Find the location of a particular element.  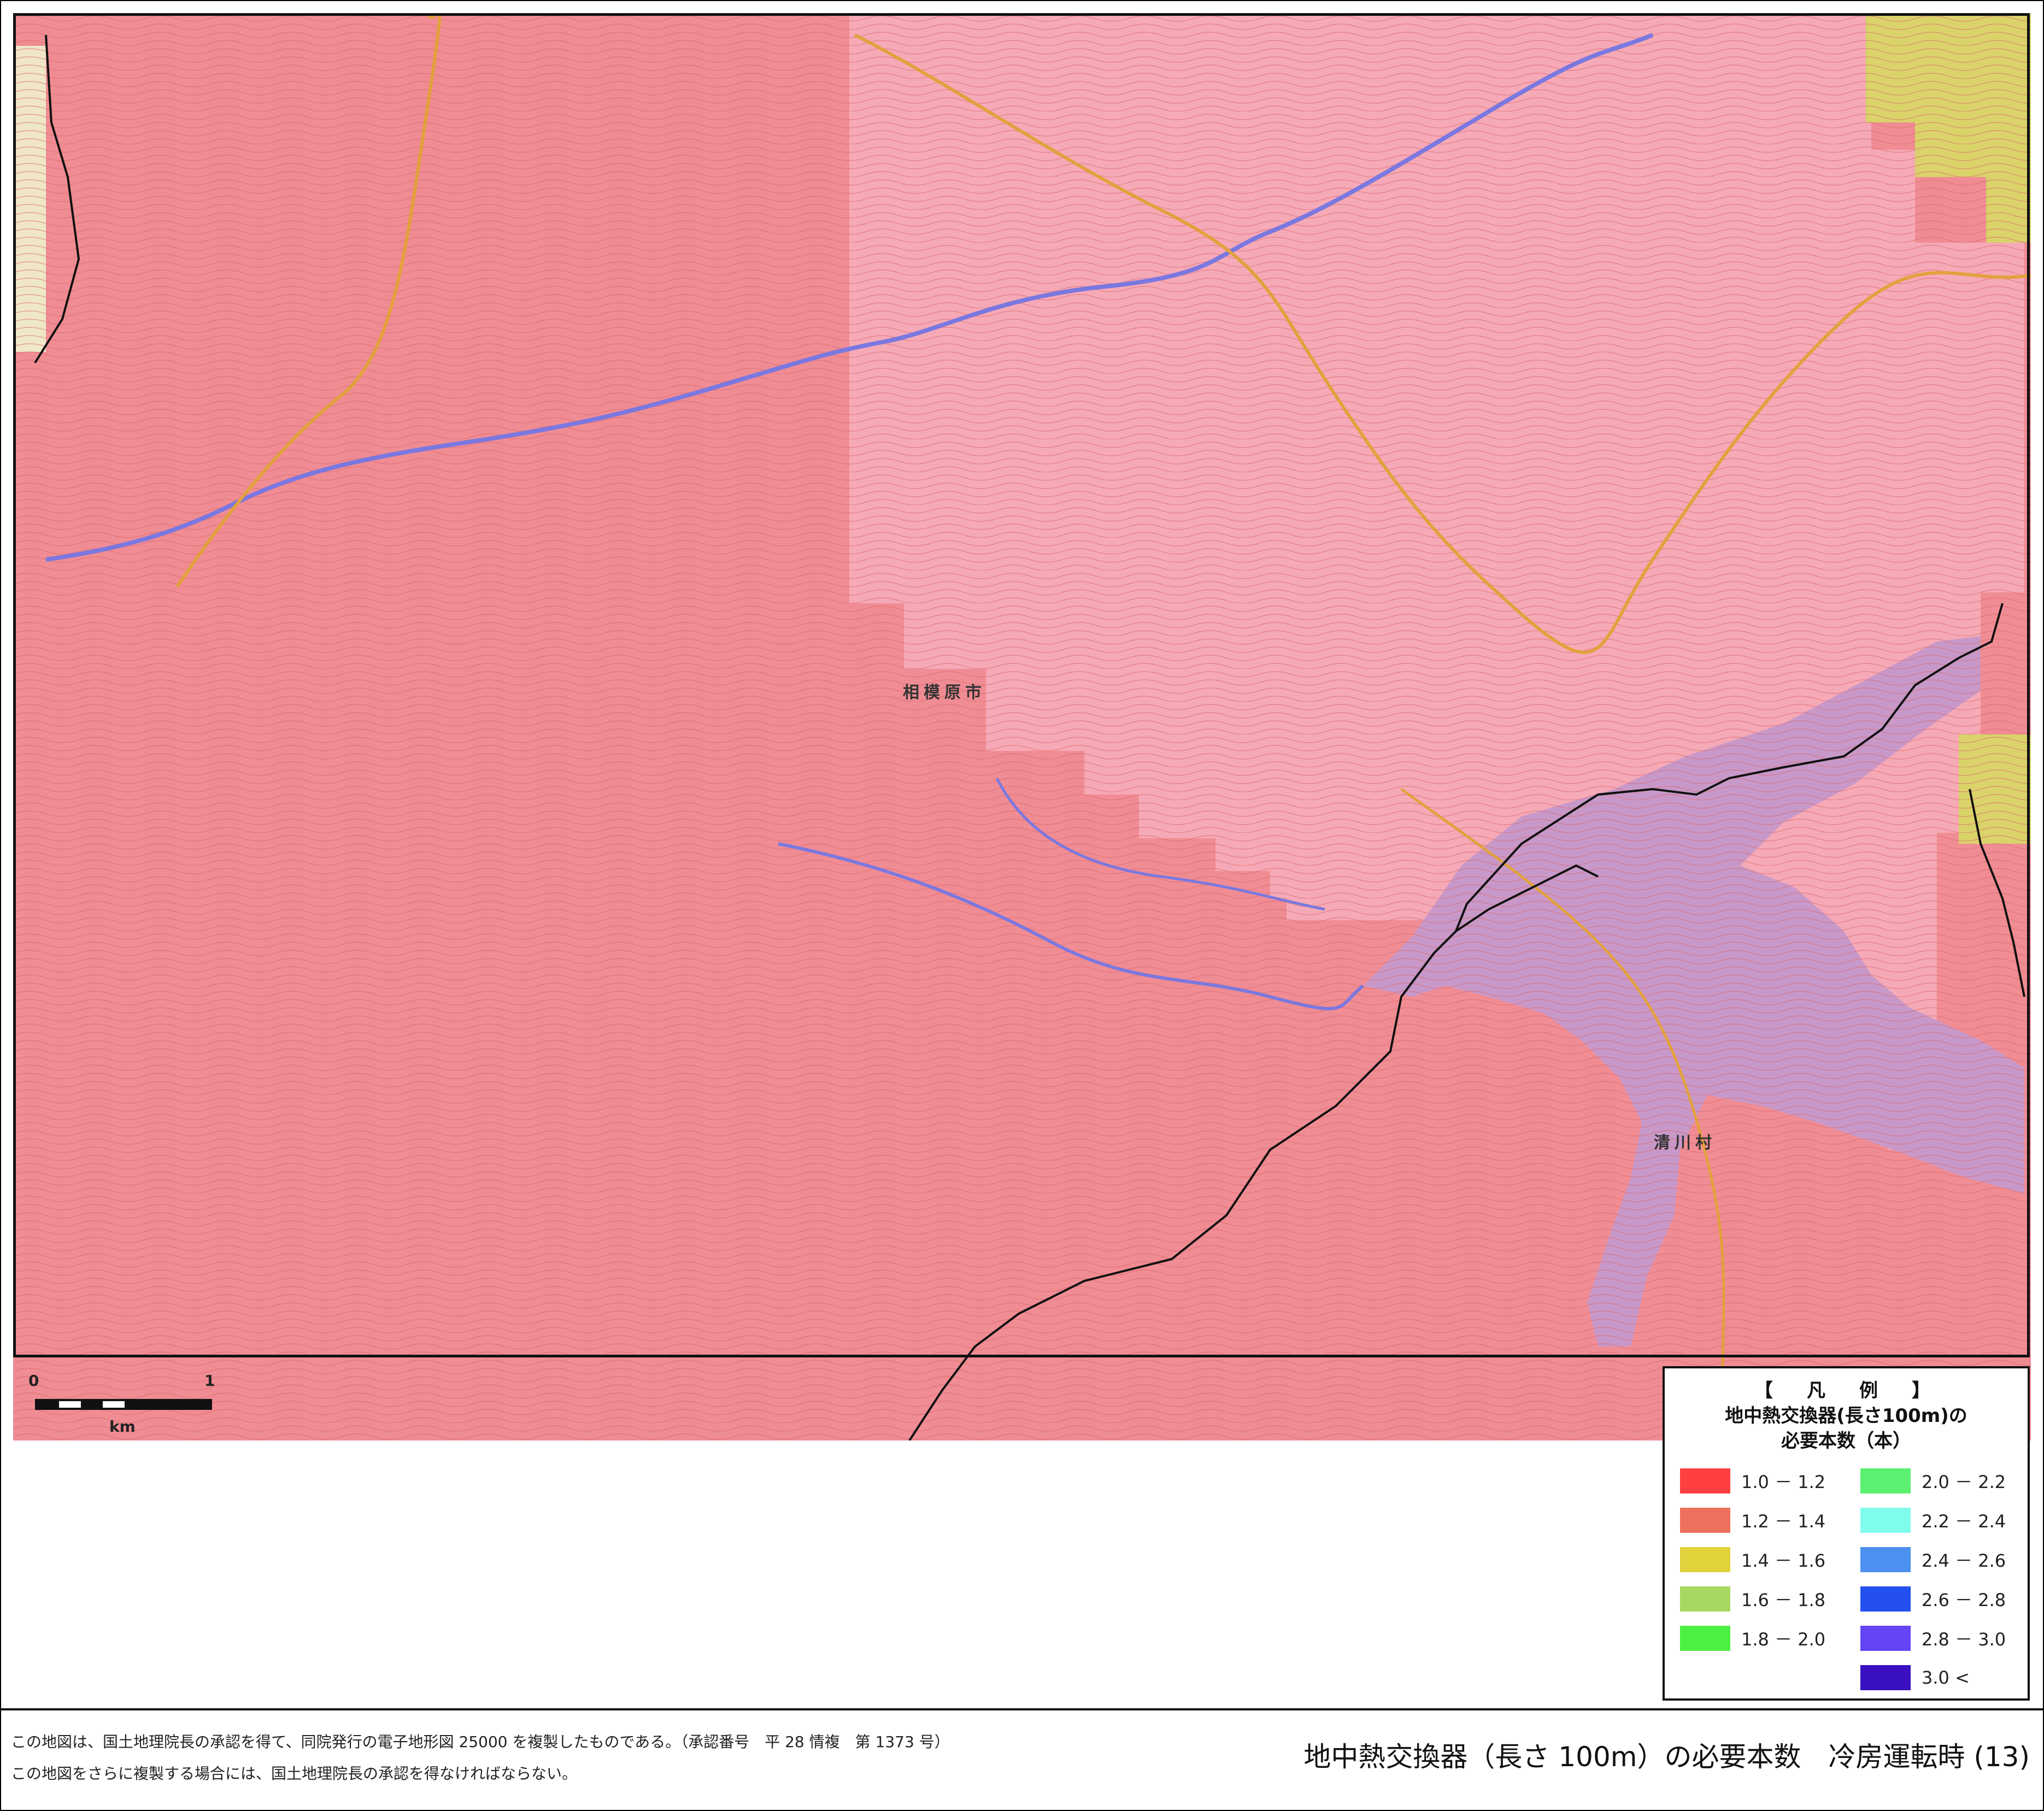

legend-item: 2.2 － 2.4 is located at coordinates (1933, 1520).